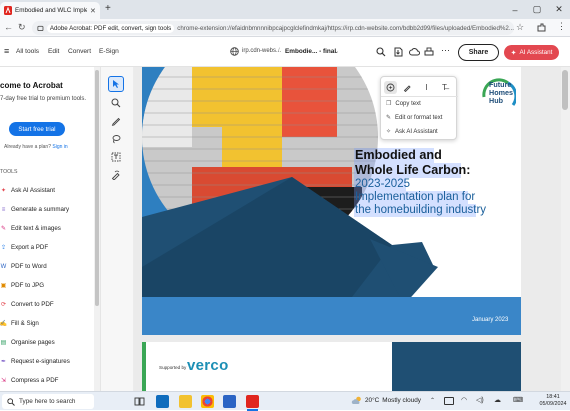 The width and height of the screenshot is (570, 411). Describe the element at coordinates (33, 342) in the screenshot. I see `tool-item-label: Organise pages` at that location.